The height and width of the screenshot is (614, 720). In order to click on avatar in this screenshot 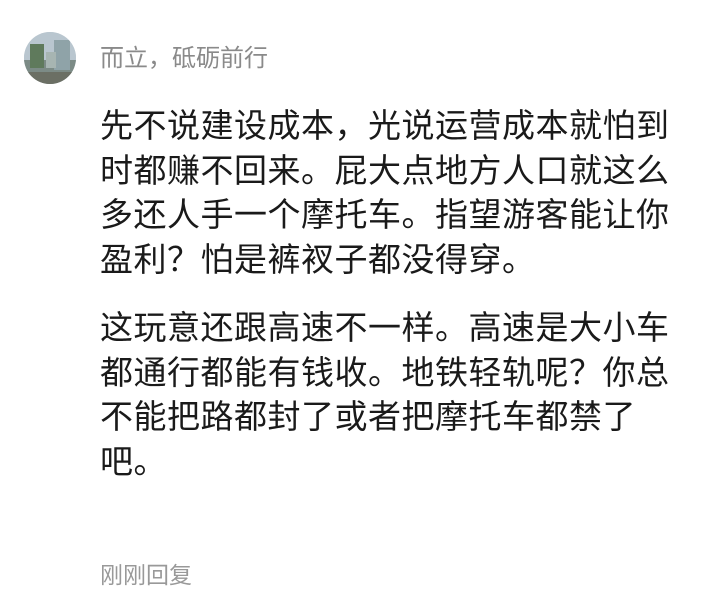, I will do `click(50, 58)`.